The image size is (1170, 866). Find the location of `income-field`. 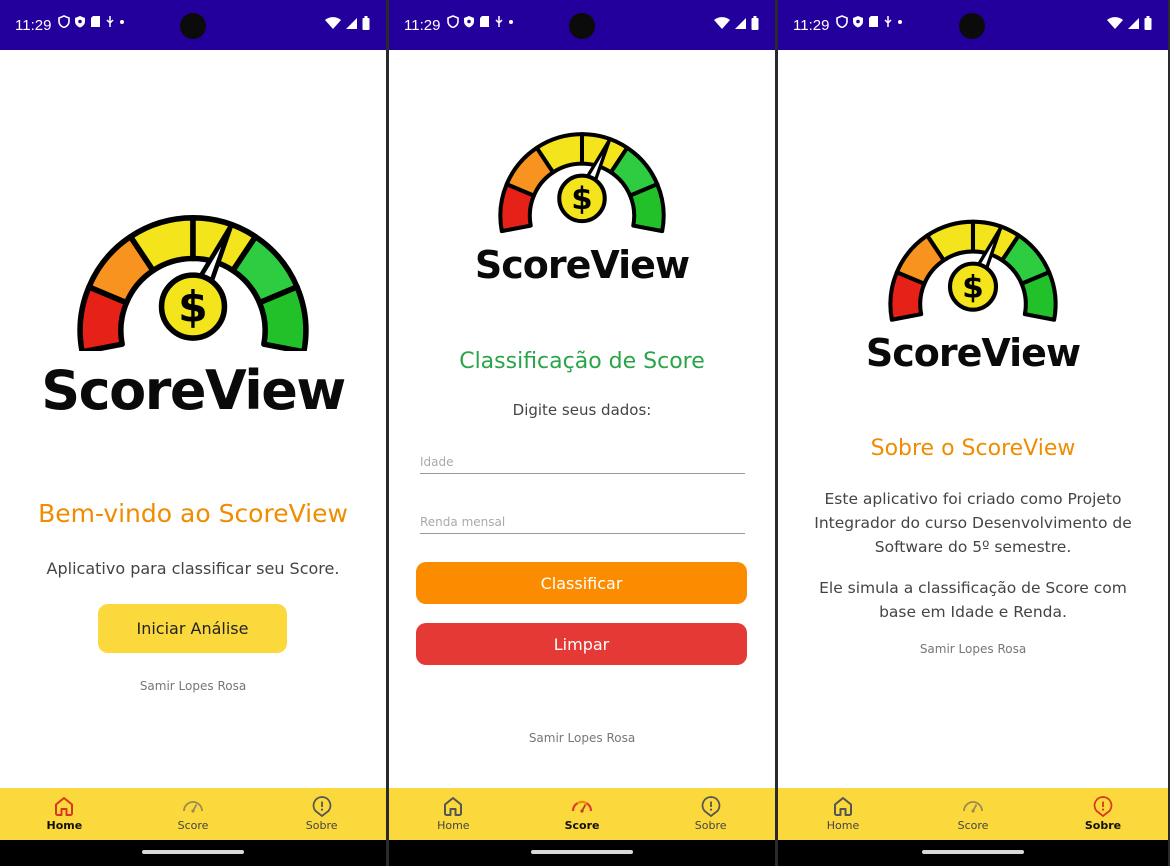

income-field is located at coordinates (582, 523).